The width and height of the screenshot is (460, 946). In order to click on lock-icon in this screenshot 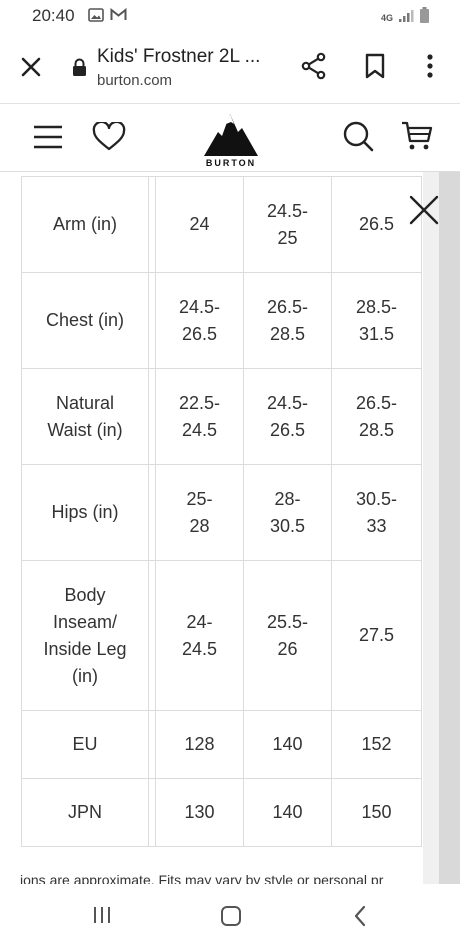, I will do `click(79, 70)`.